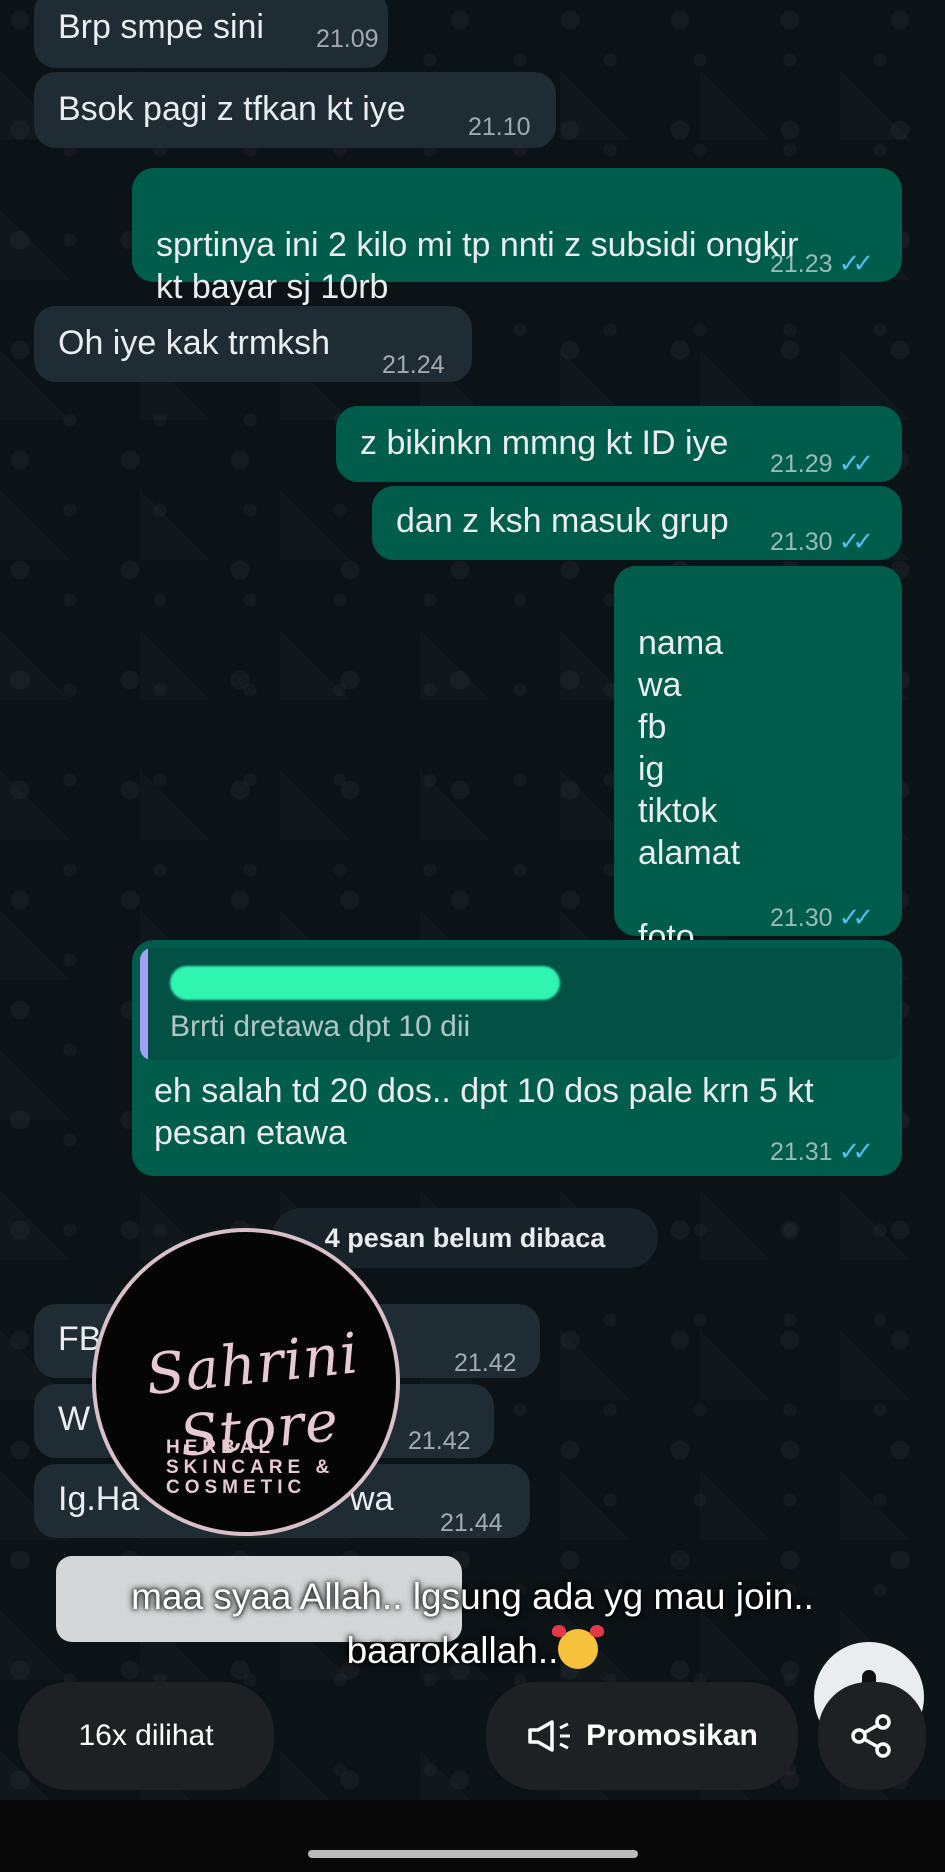 This screenshot has height=1872, width=945. I want to click on message-time: 21.24, so click(413, 365).